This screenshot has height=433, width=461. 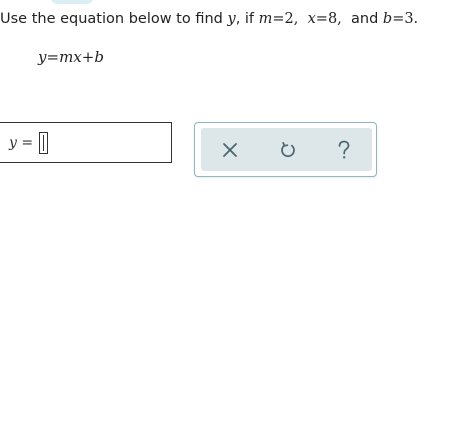 I want to click on problem-text-and: and, so click(x=367, y=19).